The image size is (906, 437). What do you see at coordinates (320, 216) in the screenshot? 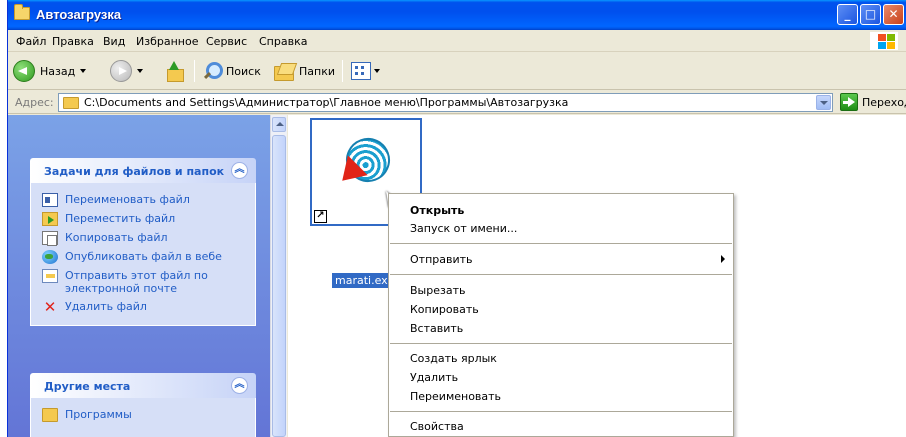
I see `shortcut-arrow-icon: ↗` at bounding box center [320, 216].